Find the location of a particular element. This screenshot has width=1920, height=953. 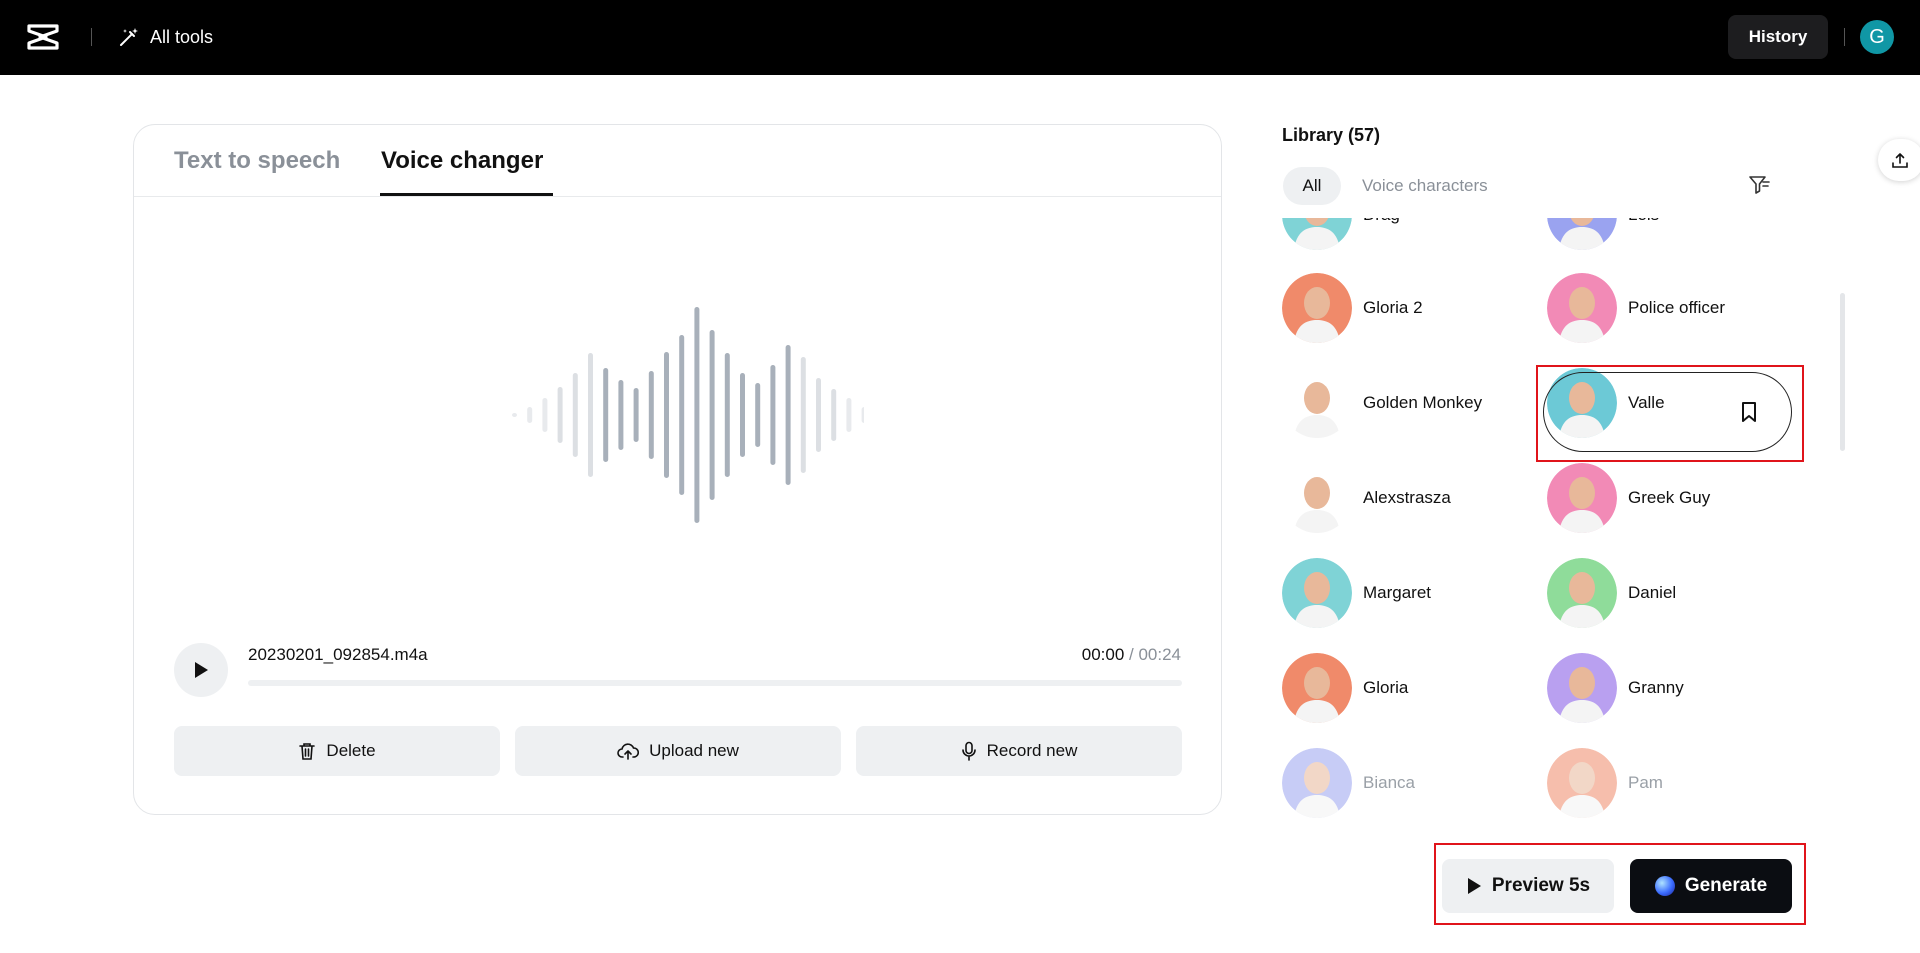

capcut-logo is located at coordinates (43, 37).